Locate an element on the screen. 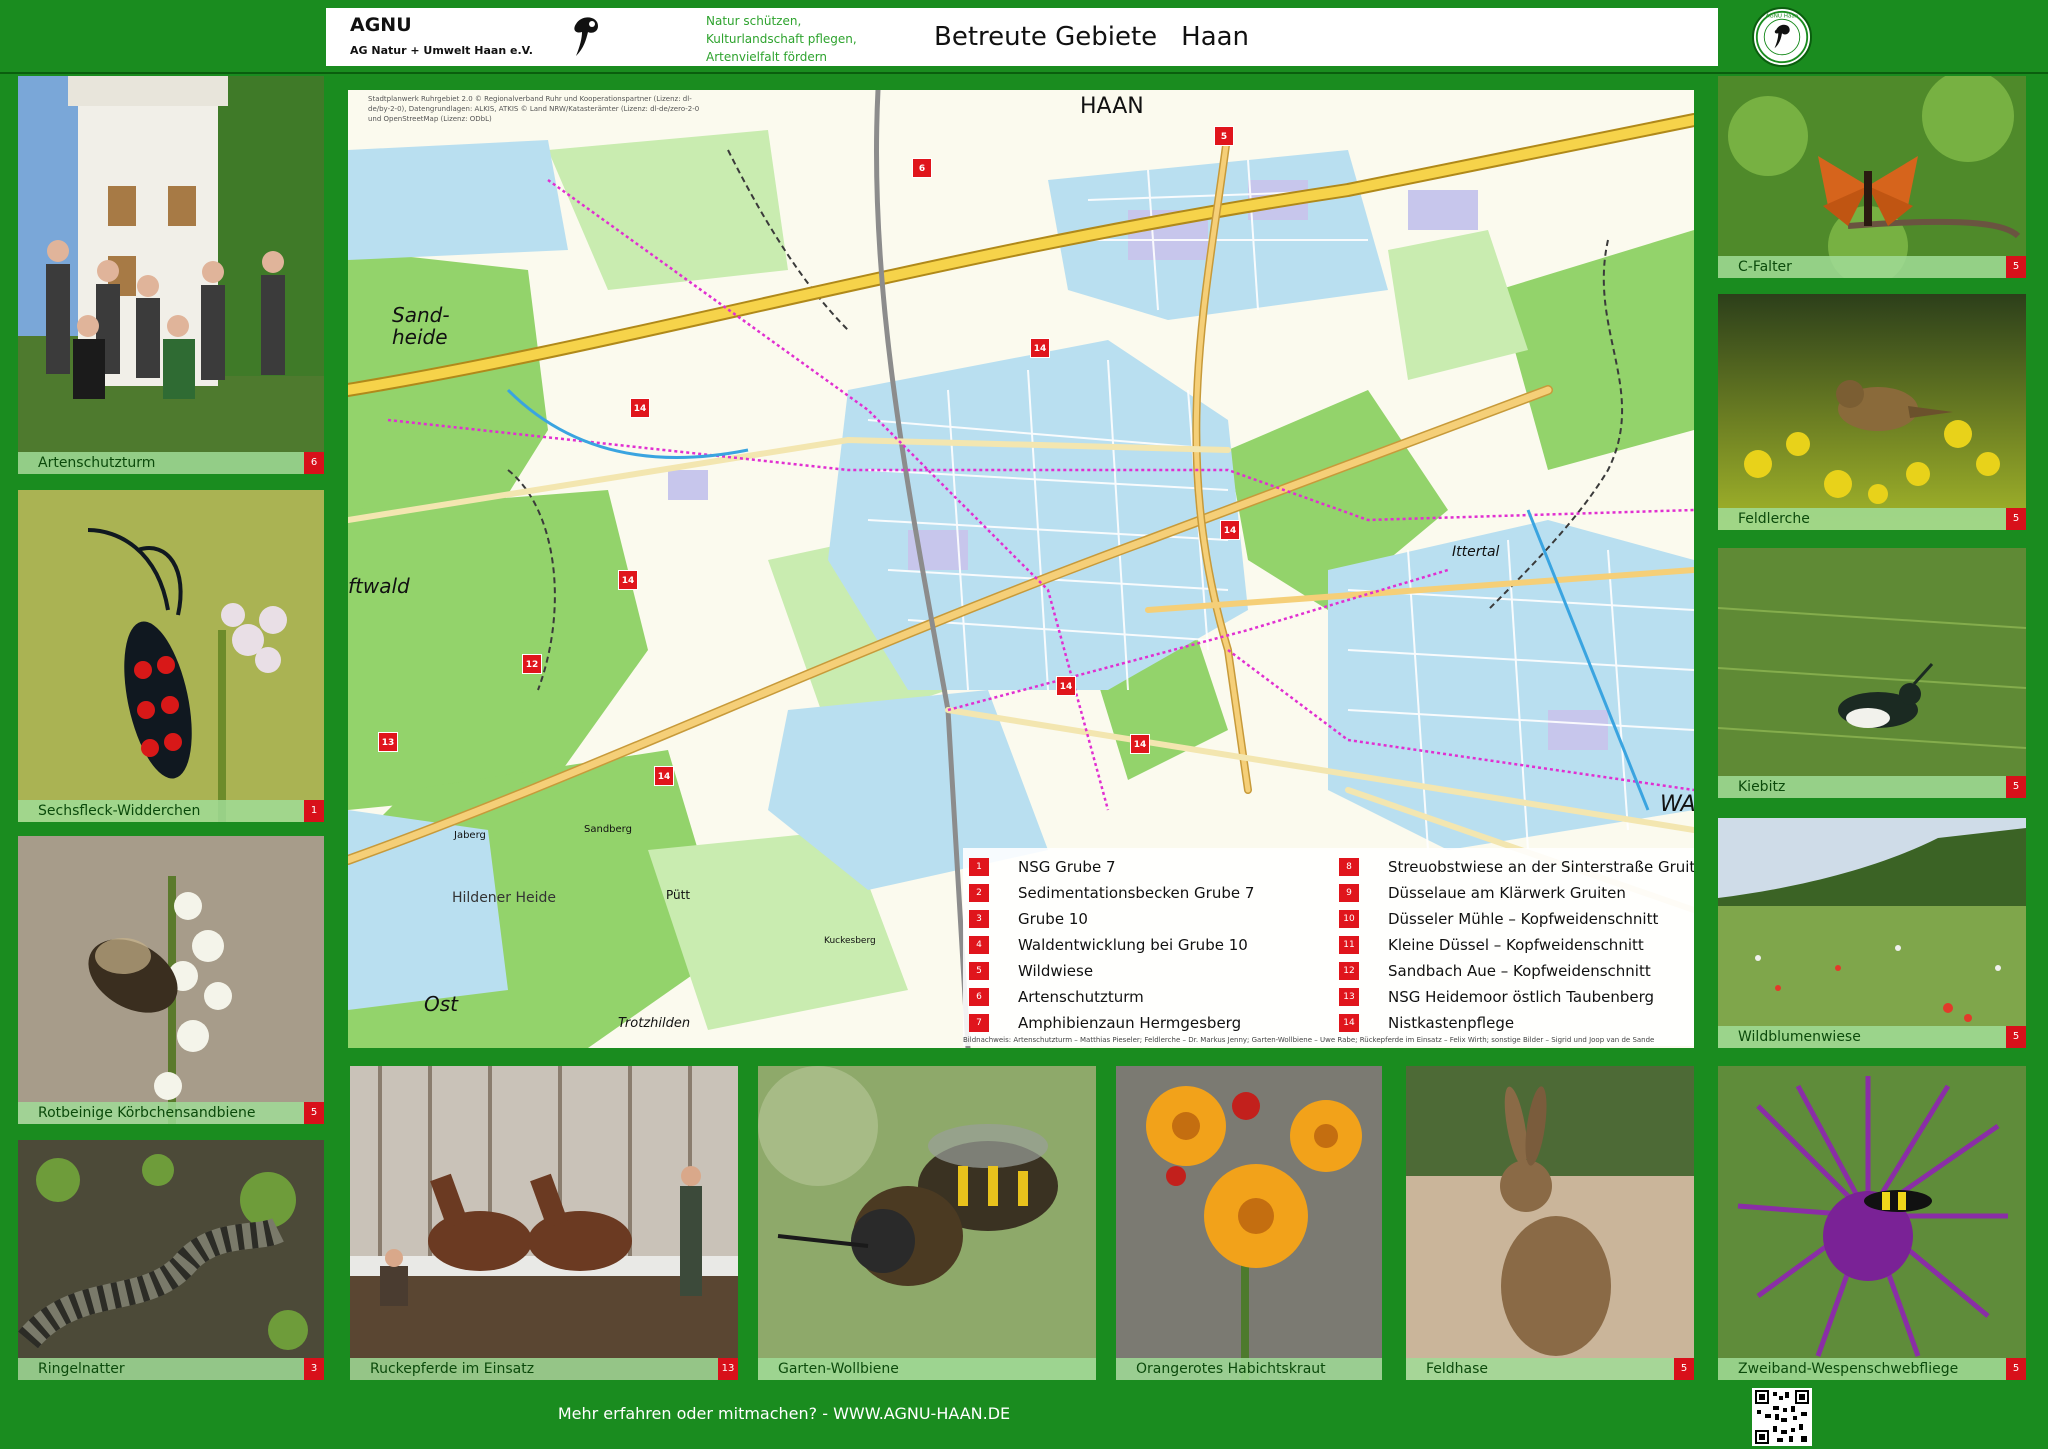 This screenshot has width=2048, height=1449. legend-number: 11 is located at coordinates (1349, 945).